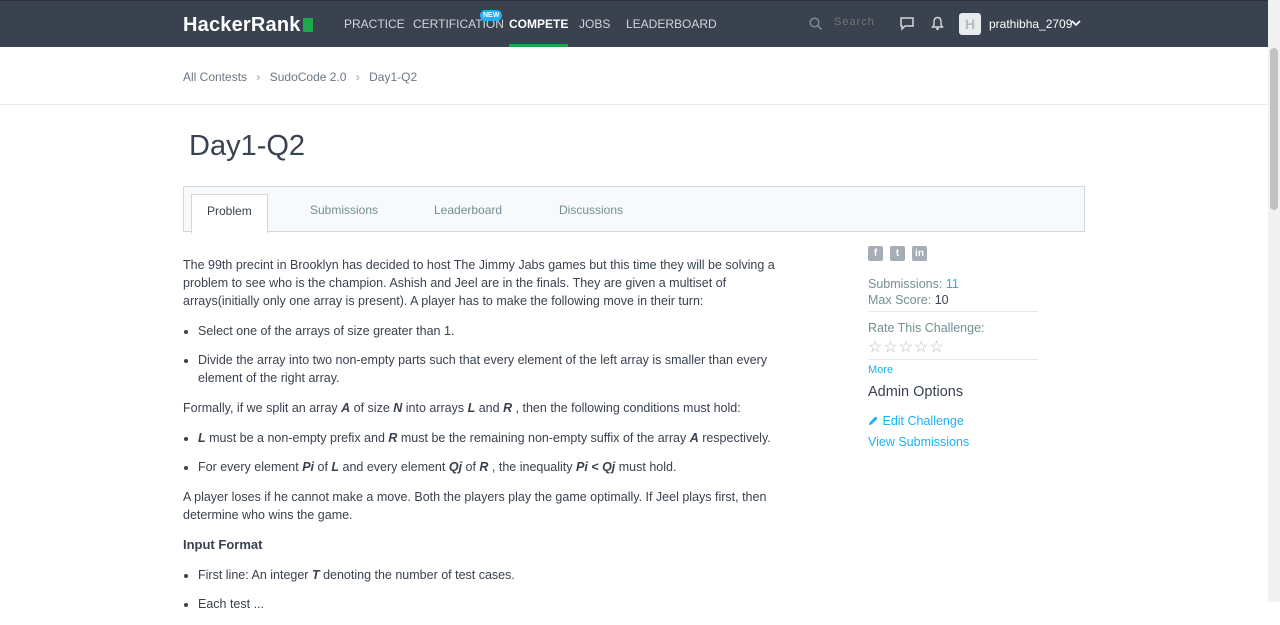  I want to click on avatar: H, so click(970, 24).